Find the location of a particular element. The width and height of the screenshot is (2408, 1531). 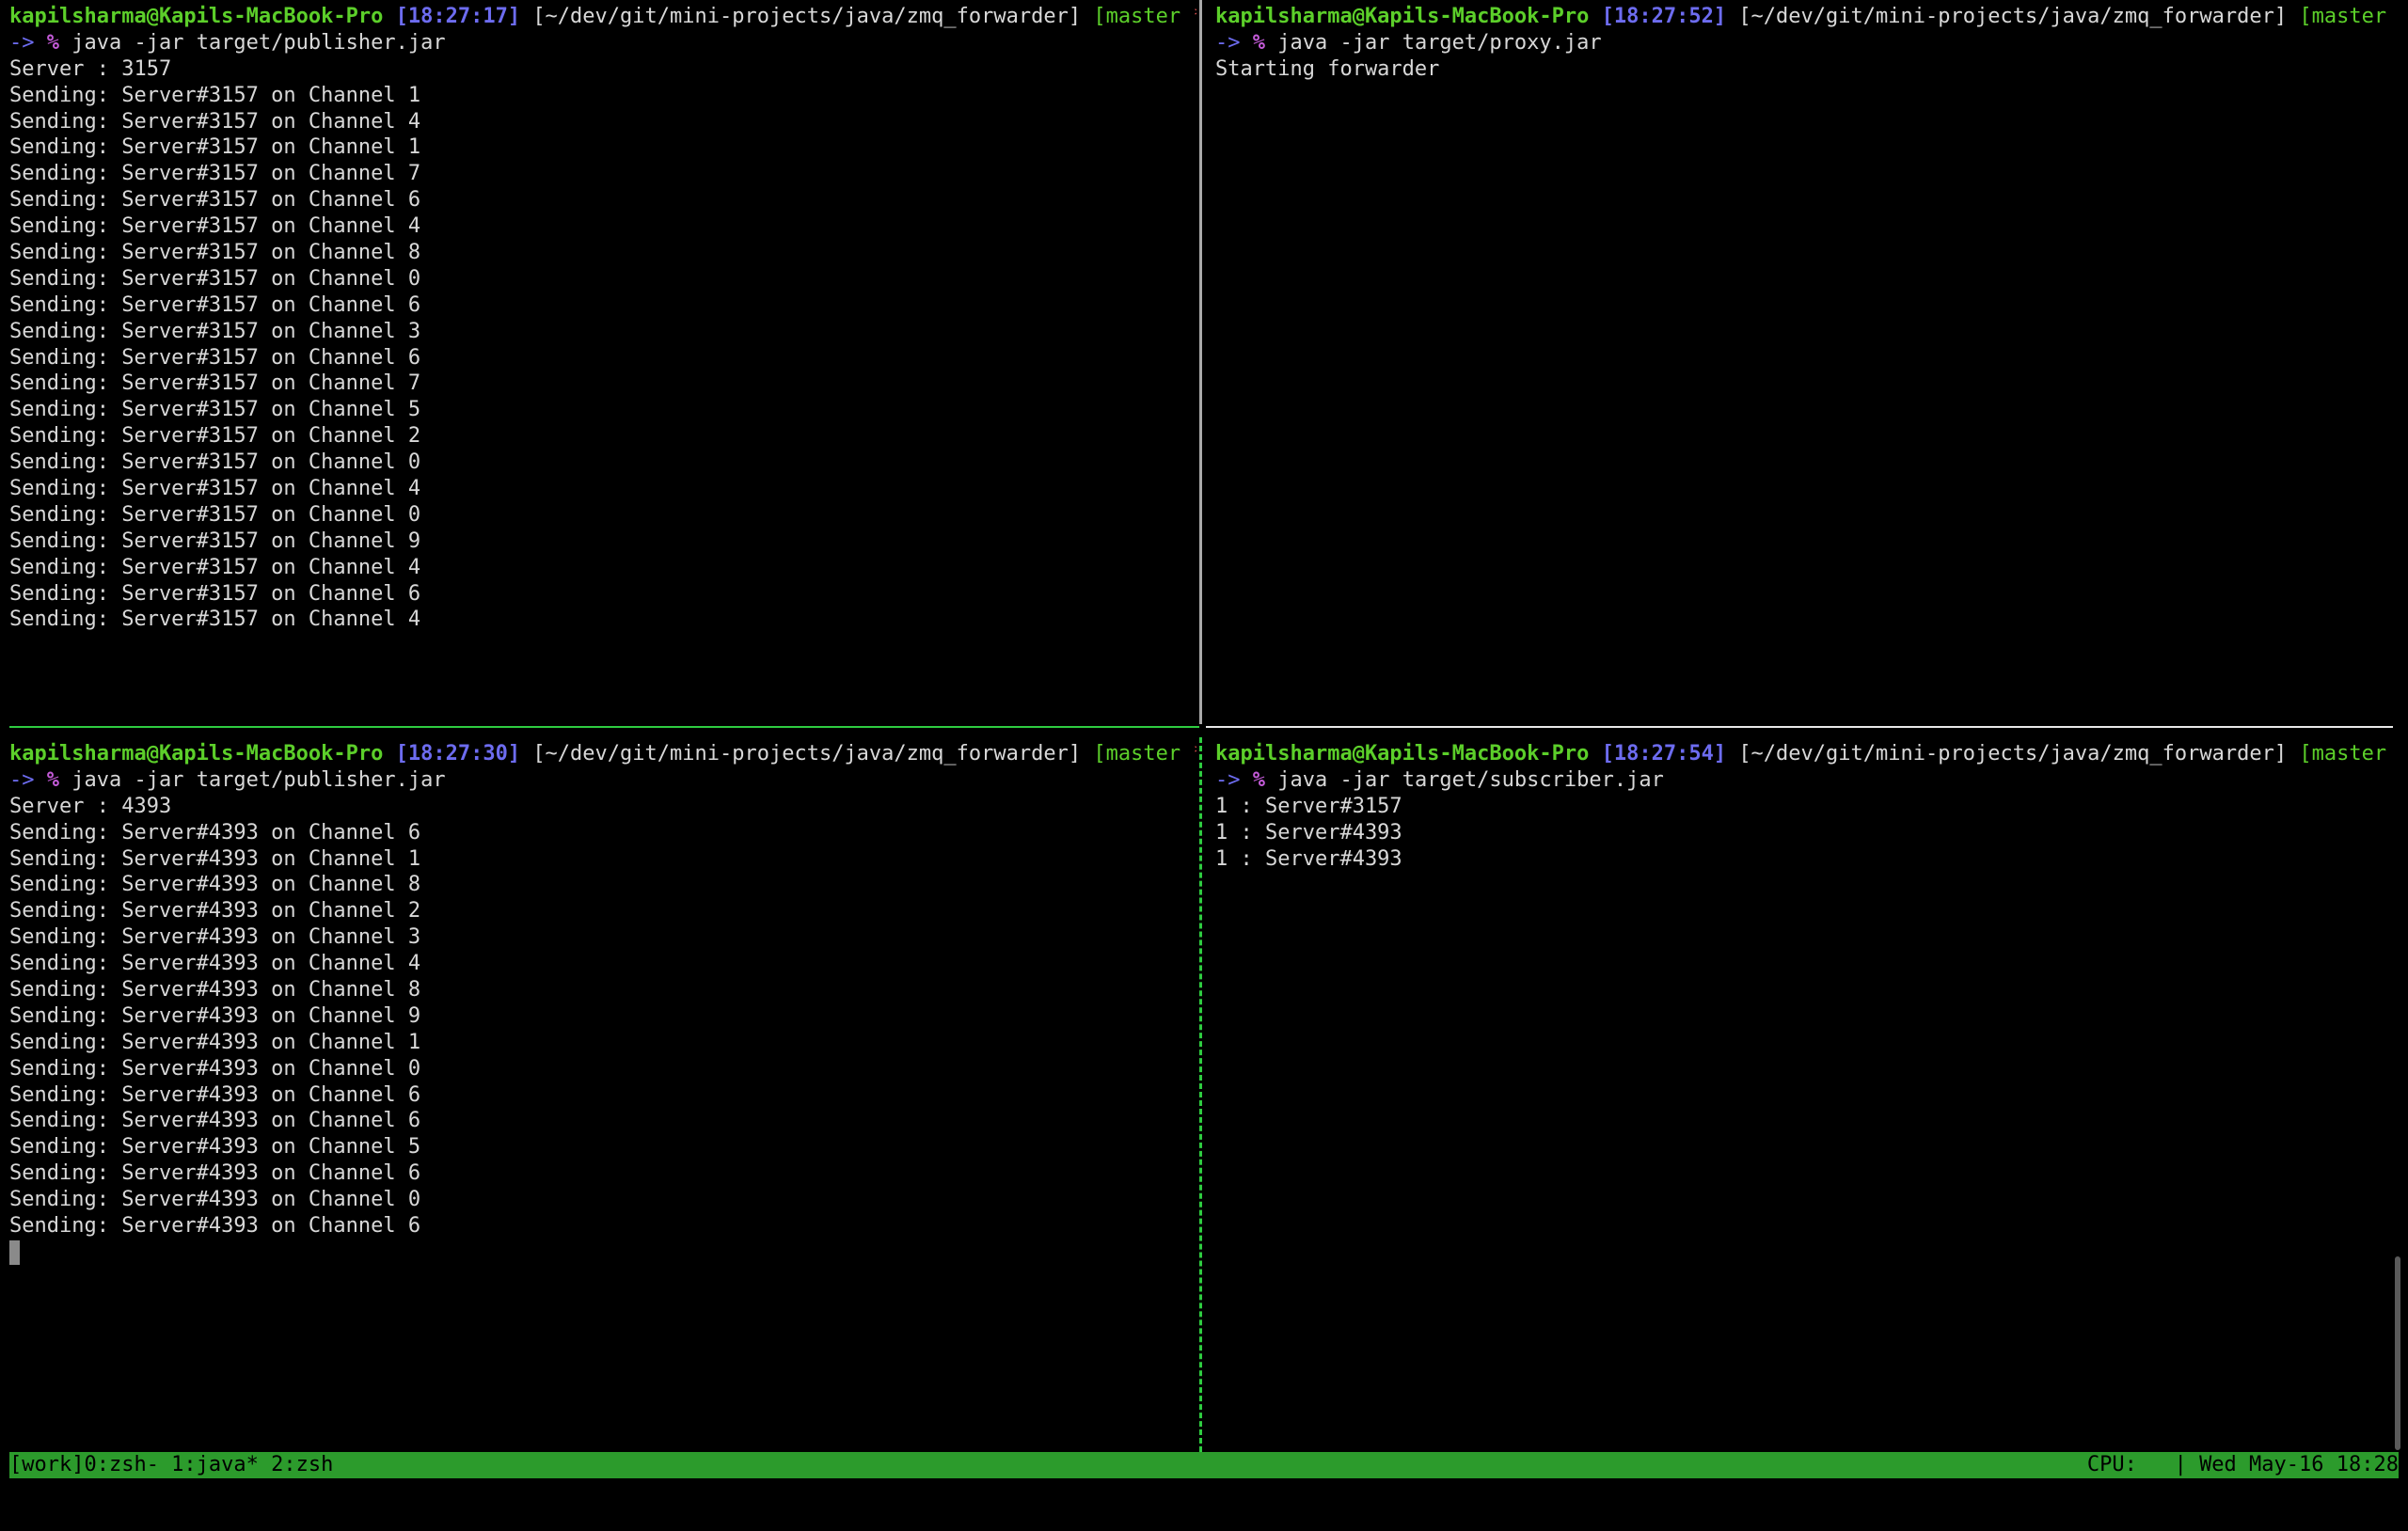

prompt-time: [18:27:54] is located at coordinates (1664, 754).